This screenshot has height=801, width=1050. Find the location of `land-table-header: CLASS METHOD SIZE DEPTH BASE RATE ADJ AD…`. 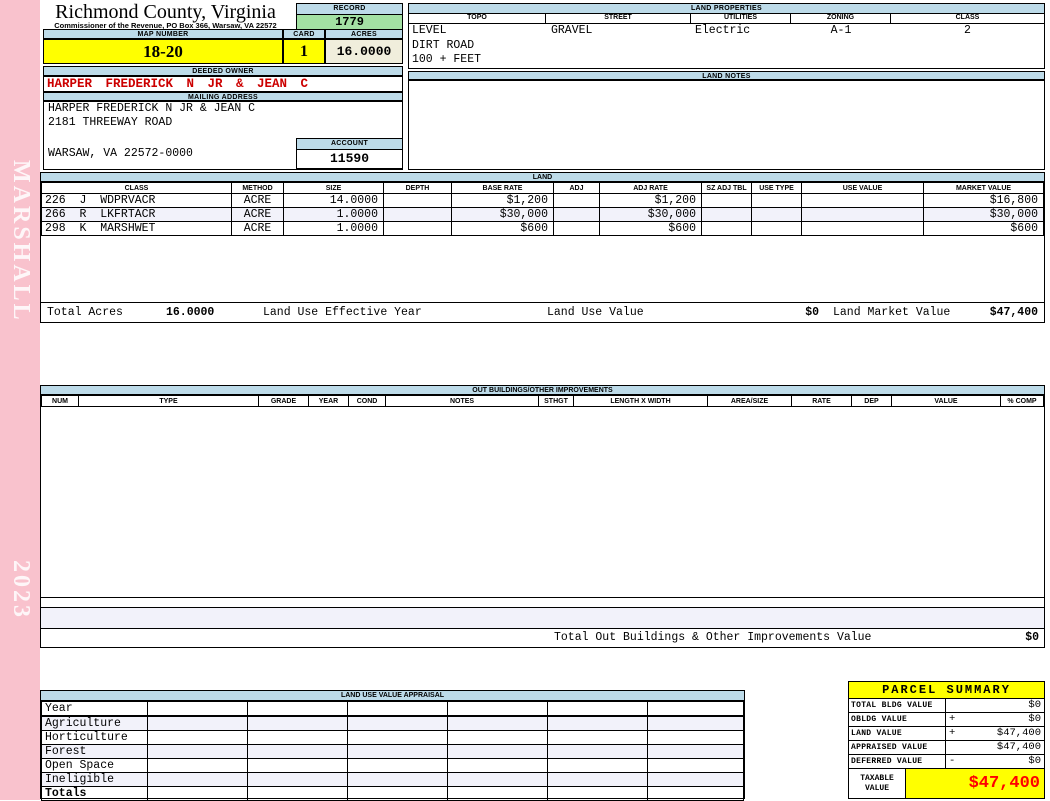

land-table-header: CLASS METHOD SIZE DEPTH BASE RATE ADJ AD… is located at coordinates (542, 188).